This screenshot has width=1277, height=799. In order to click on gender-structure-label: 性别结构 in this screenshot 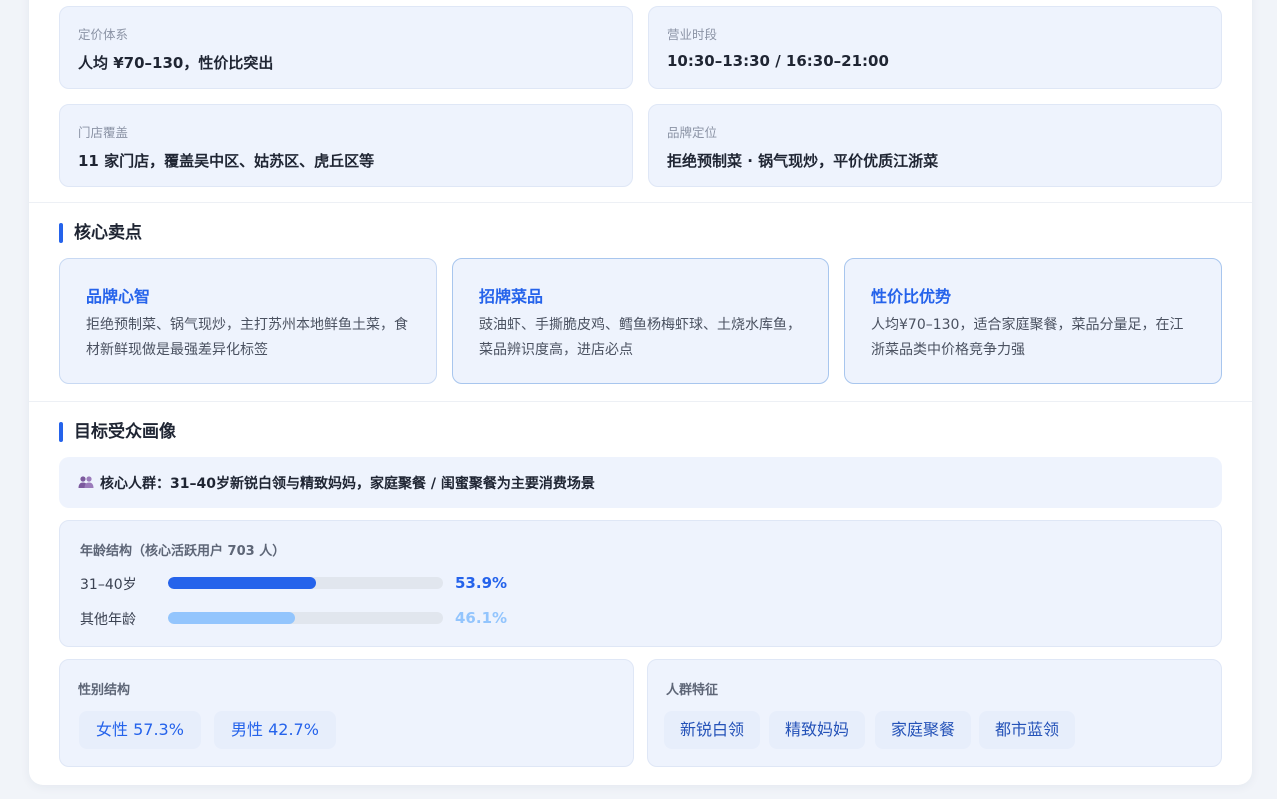, I will do `click(104, 690)`.